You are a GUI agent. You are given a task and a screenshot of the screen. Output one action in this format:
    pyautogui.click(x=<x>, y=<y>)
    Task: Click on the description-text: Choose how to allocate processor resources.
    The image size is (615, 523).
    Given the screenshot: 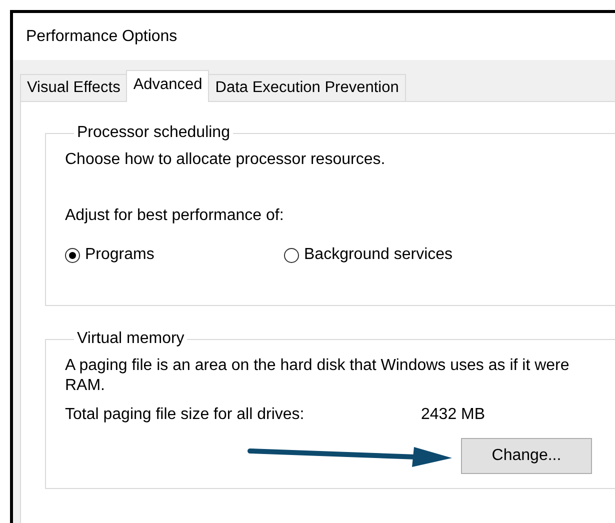 What is the action you would take?
    pyautogui.click(x=225, y=160)
    